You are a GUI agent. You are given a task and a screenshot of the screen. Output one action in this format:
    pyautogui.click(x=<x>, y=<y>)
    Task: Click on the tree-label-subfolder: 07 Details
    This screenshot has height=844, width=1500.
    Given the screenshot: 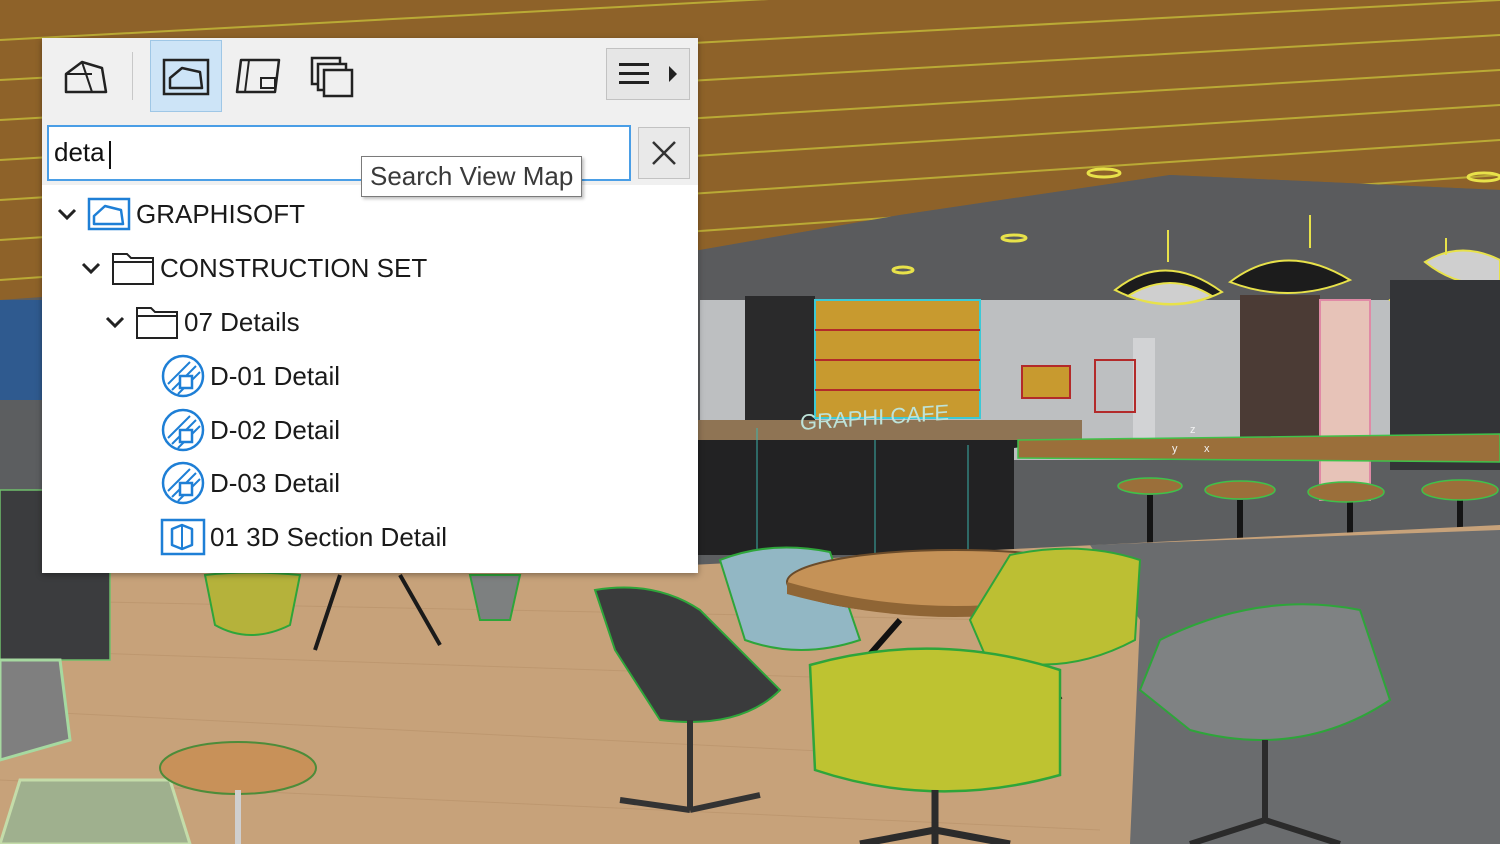 What is the action you would take?
    pyautogui.click(x=242, y=321)
    